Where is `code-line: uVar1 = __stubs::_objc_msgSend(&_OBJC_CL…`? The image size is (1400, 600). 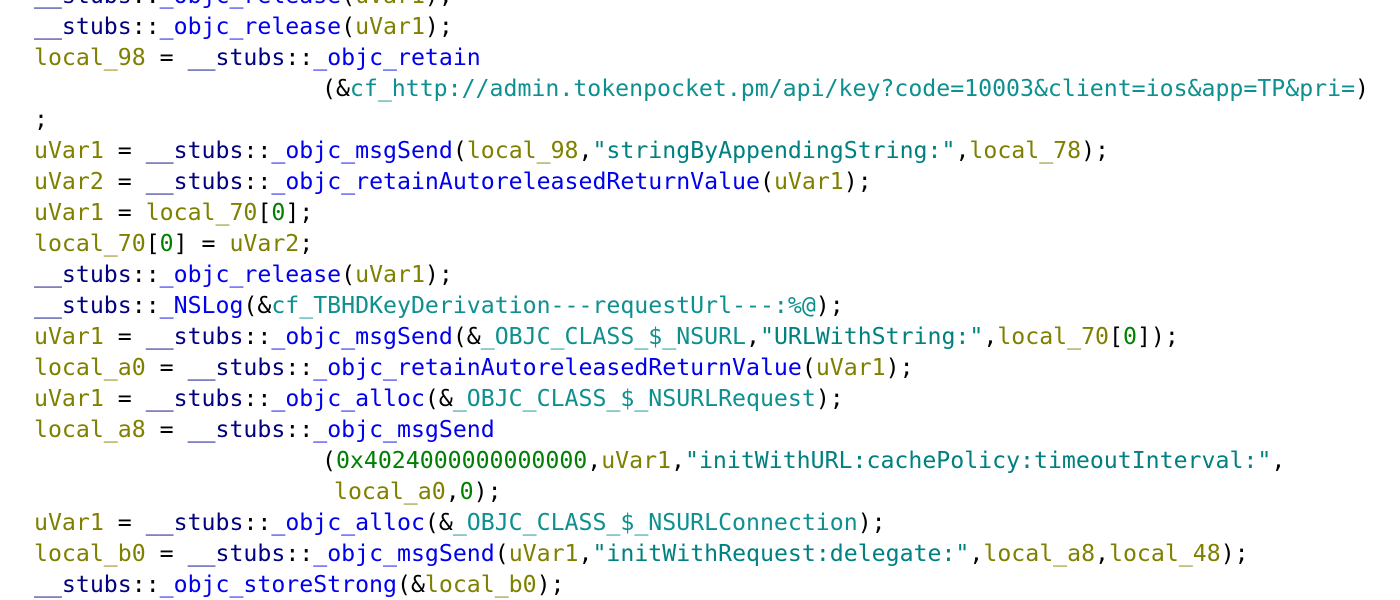 code-line: uVar1 = __stubs::_objc_msgSend(&_OBJC_CL… is located at coordinates (606, 336).